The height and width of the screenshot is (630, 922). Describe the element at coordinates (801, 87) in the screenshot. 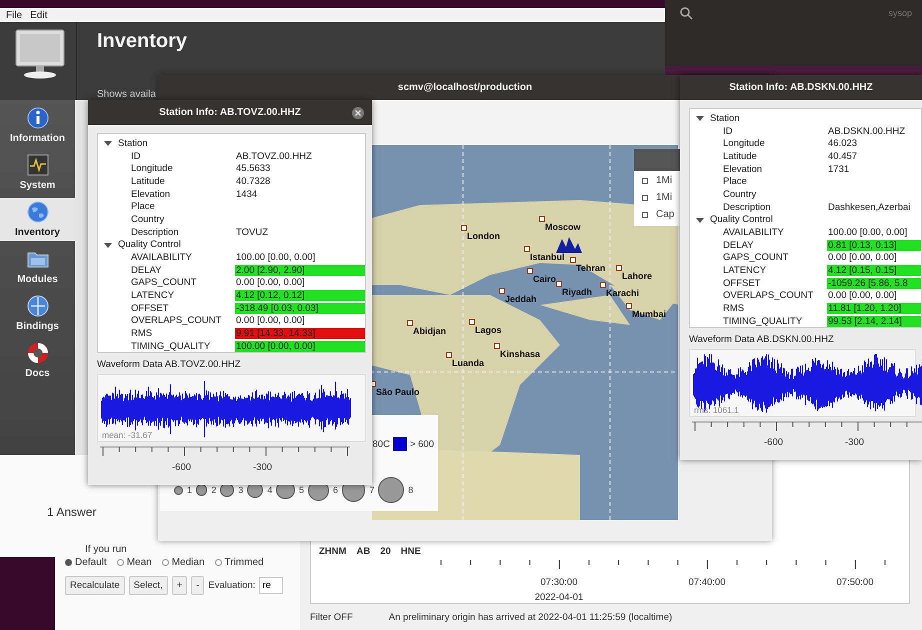

I see `window-title: Station Info: AB.DSKN.00.HHZ` at that location.